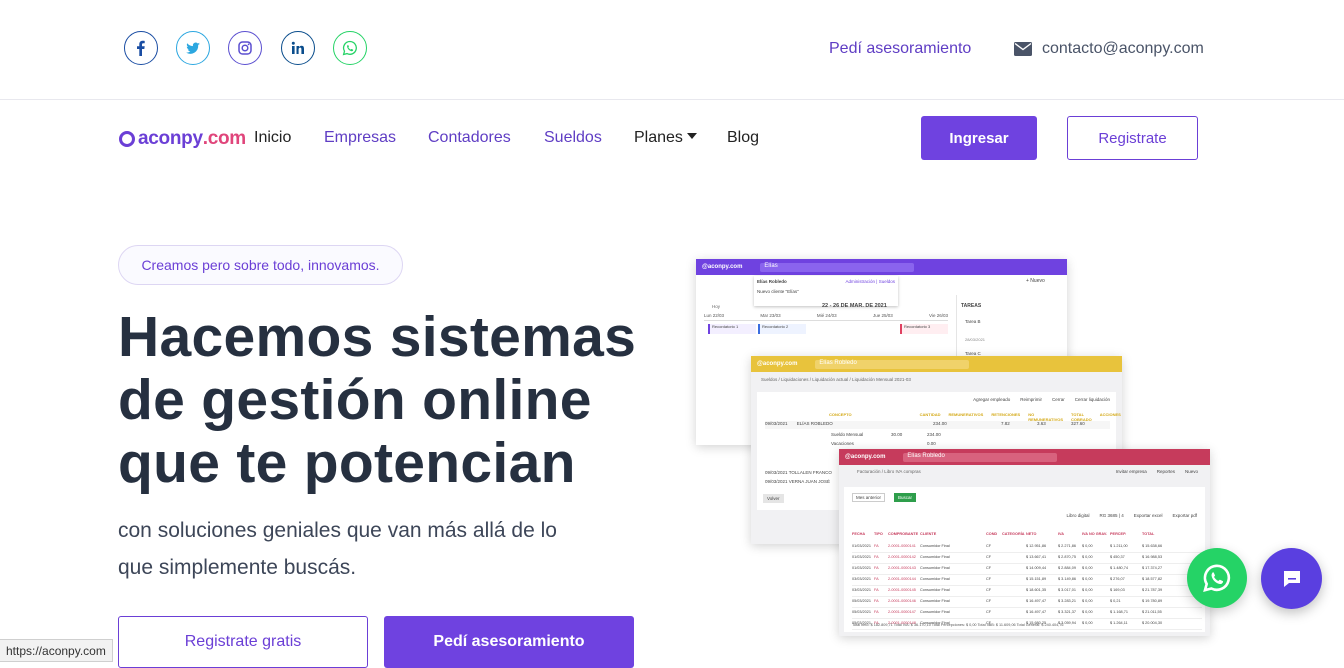  I want to click on calendar-title: 22 - 26 DE MAR. DE 2021, so click(854, 306).